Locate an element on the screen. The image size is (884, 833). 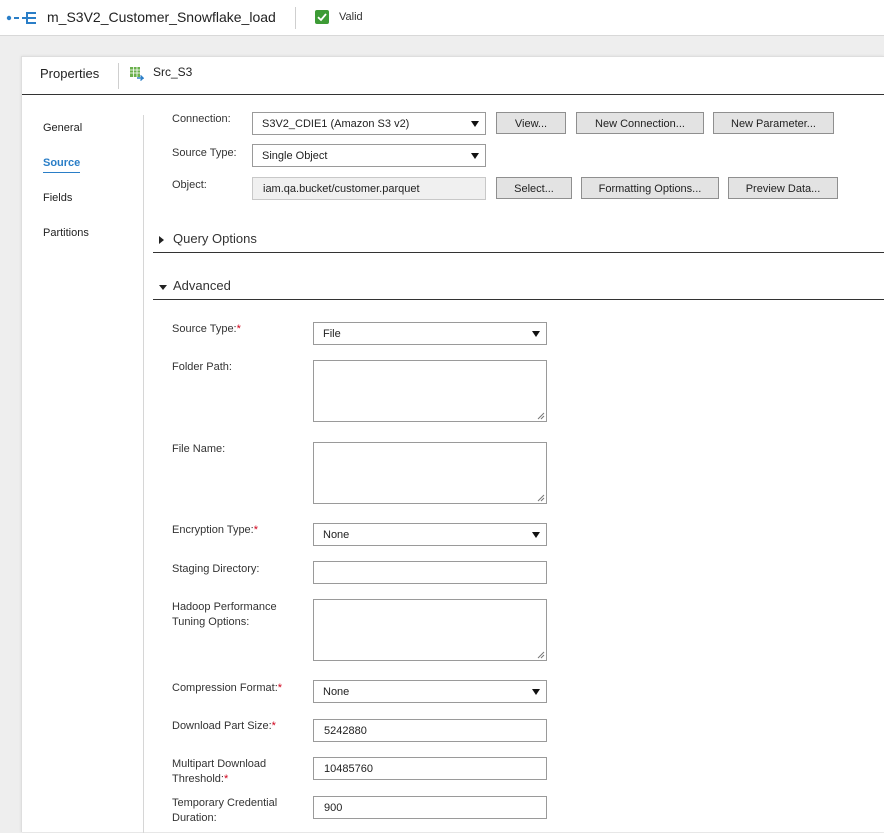
chevron-right-icon is located at coordinates (161, 240).